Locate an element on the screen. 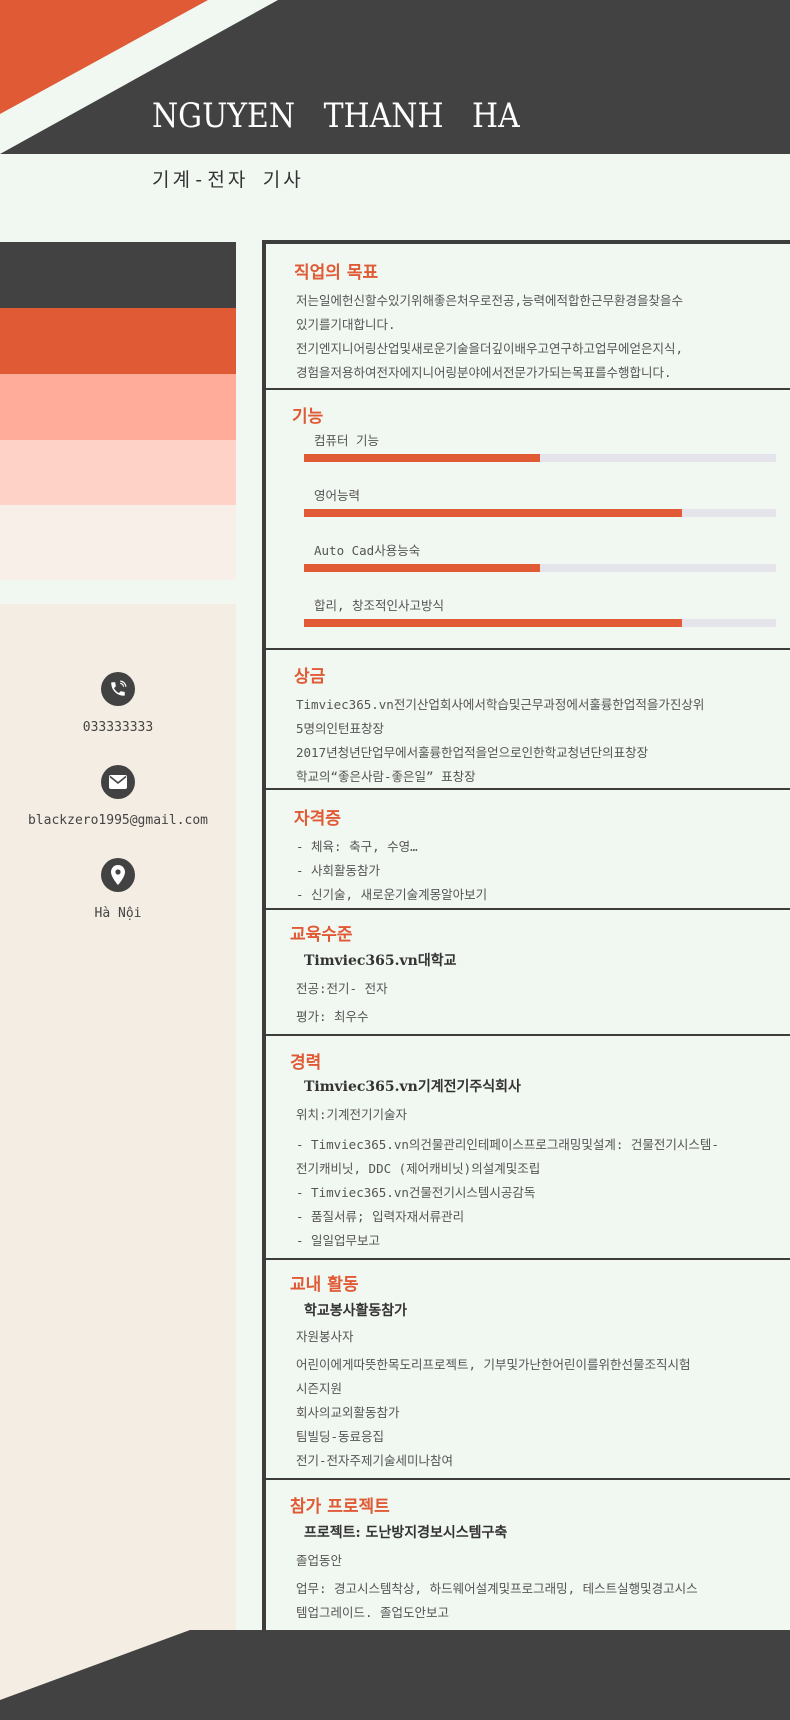  experience-position: 위치:기계전기기술자 is located at coordinates (352, 1114).